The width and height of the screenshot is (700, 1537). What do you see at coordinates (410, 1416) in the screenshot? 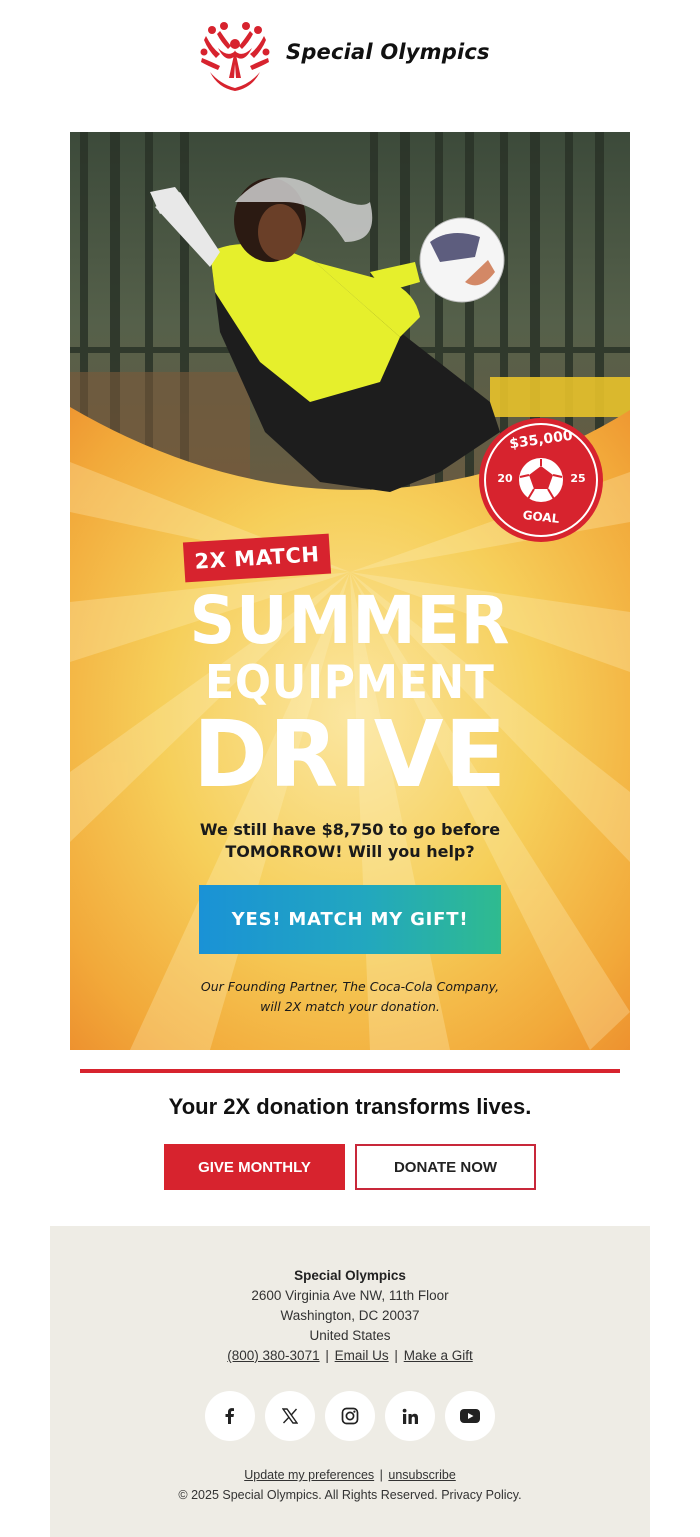
I see `linkedin-icon` at bounding box center [410, 1416].